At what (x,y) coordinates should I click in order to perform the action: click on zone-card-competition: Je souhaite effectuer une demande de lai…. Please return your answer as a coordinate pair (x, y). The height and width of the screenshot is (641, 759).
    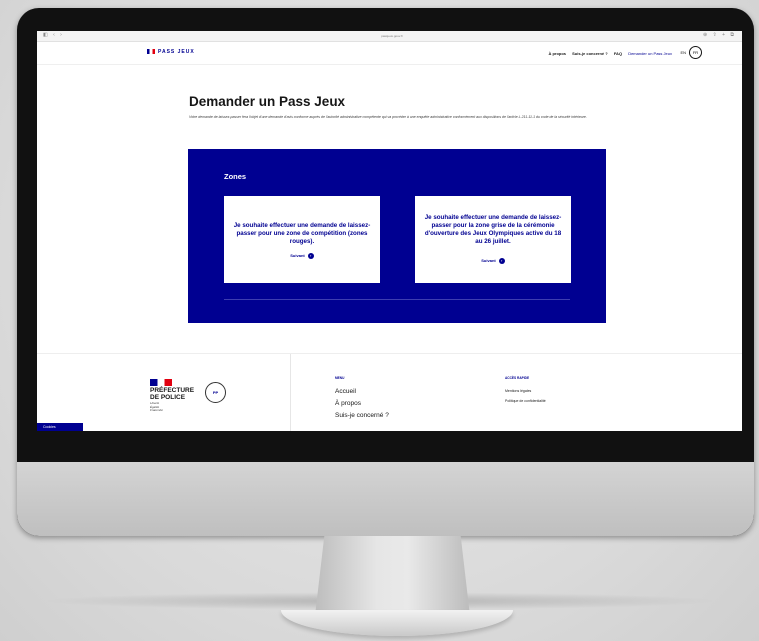
    Looking at the image, I should click on (302, 239).